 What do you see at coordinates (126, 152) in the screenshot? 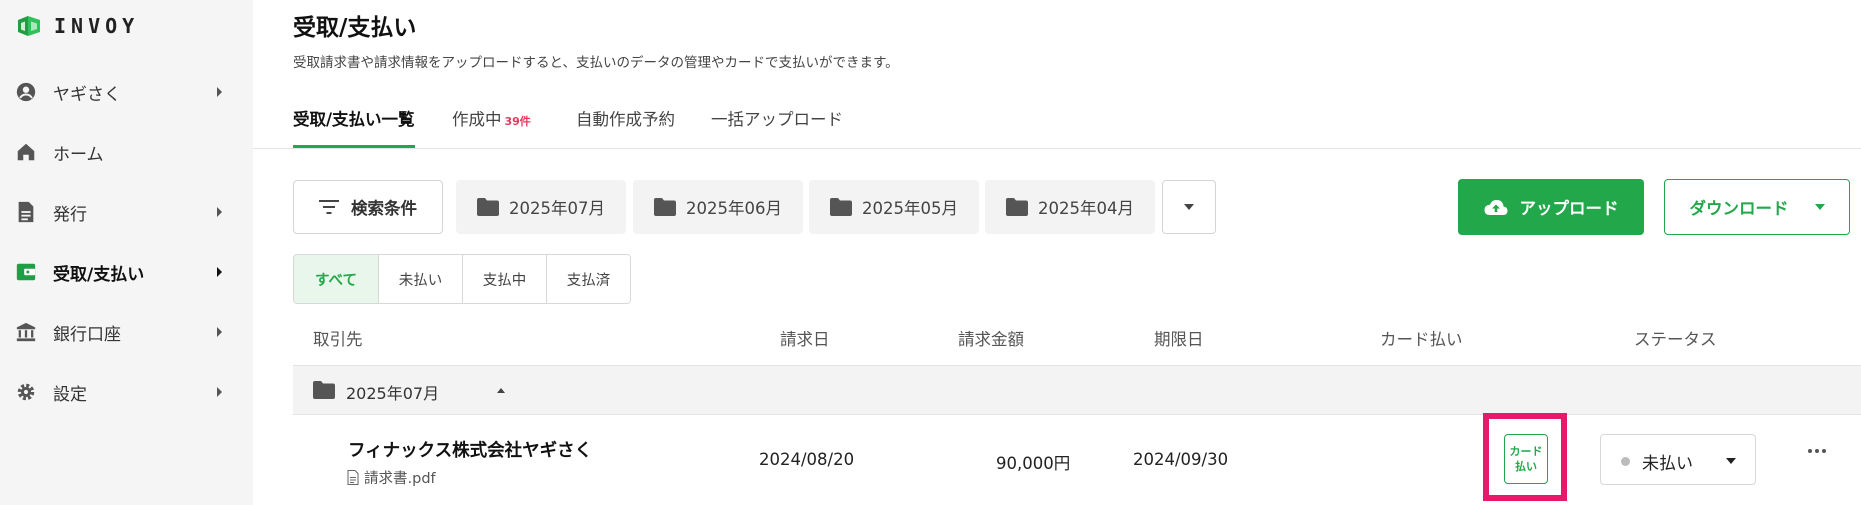
I see `sidebar-item-home: ホーム` at bounding box center [126, 152].